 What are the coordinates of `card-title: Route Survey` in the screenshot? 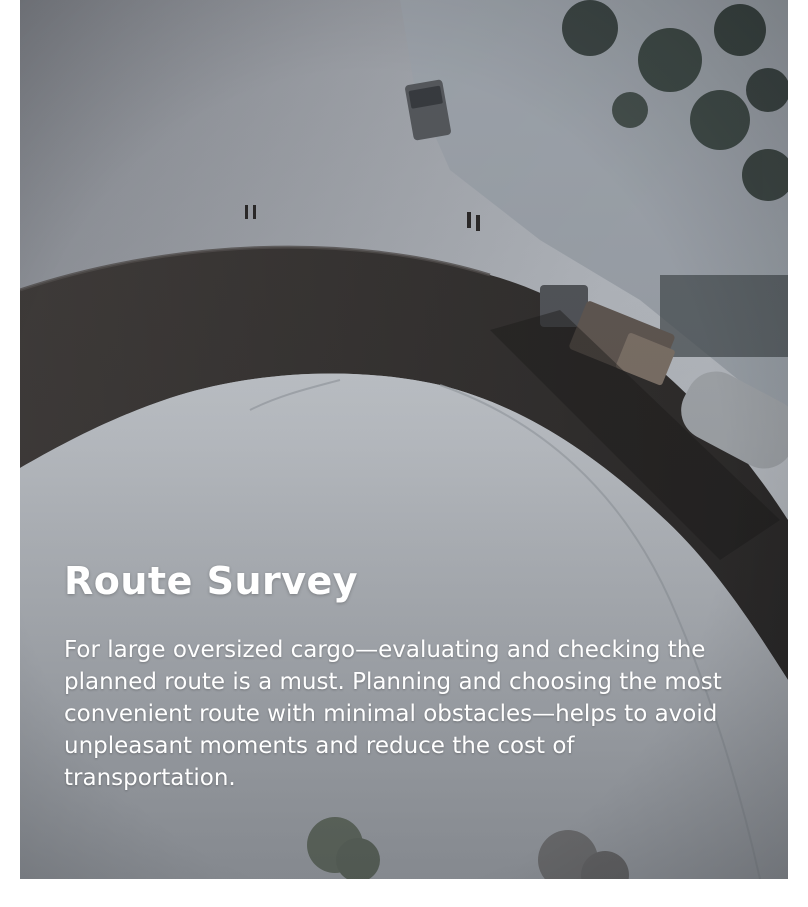 It's located at (211, 581).